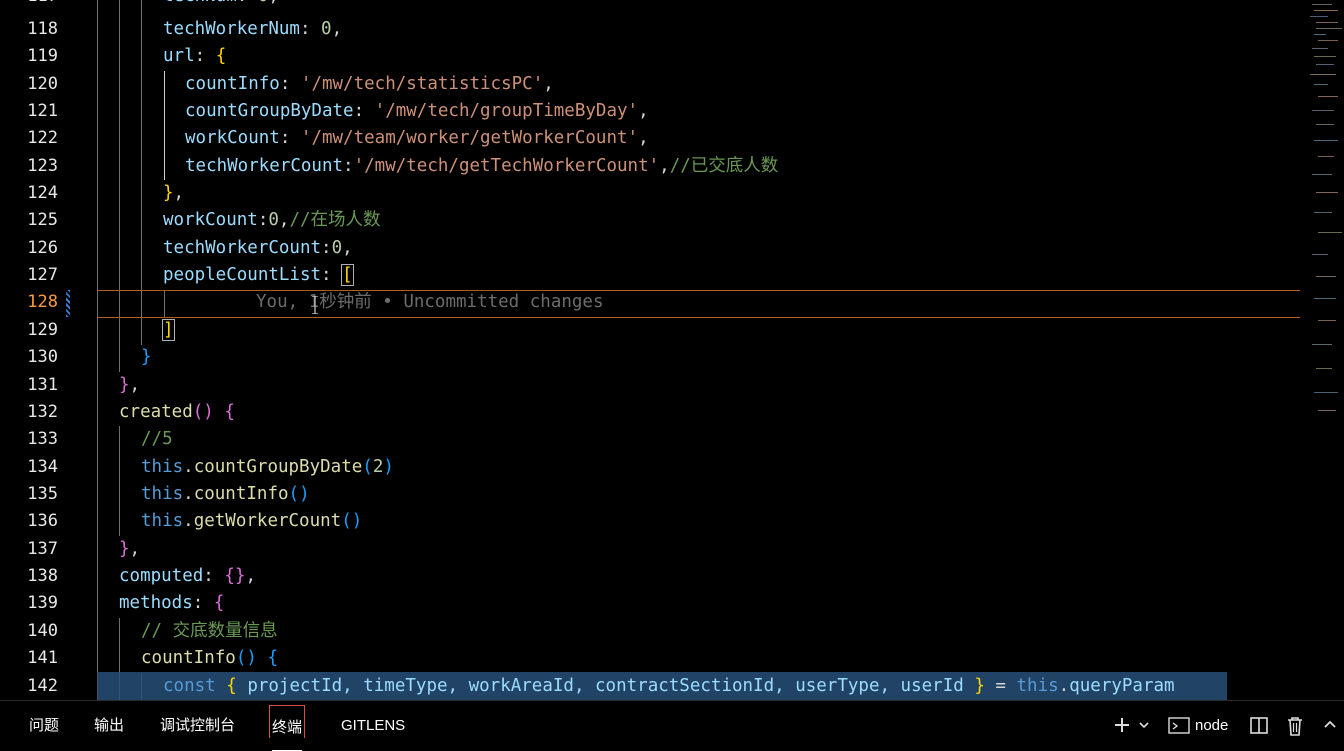 Image resolution: width=1344 pixels, height=751 pixels. What do you see at coordinates (42, 631) in the screenshot?
I see `line-number: 140` at bounding box center [42, 631].